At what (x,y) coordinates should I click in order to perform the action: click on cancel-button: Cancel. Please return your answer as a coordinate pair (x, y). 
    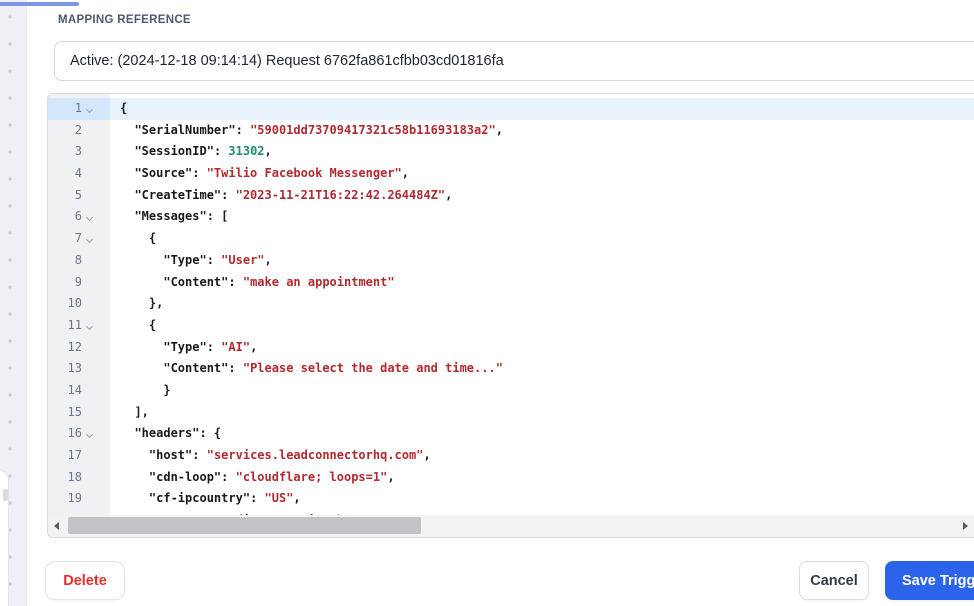
    Looking at the image, I should click on (834, 580).